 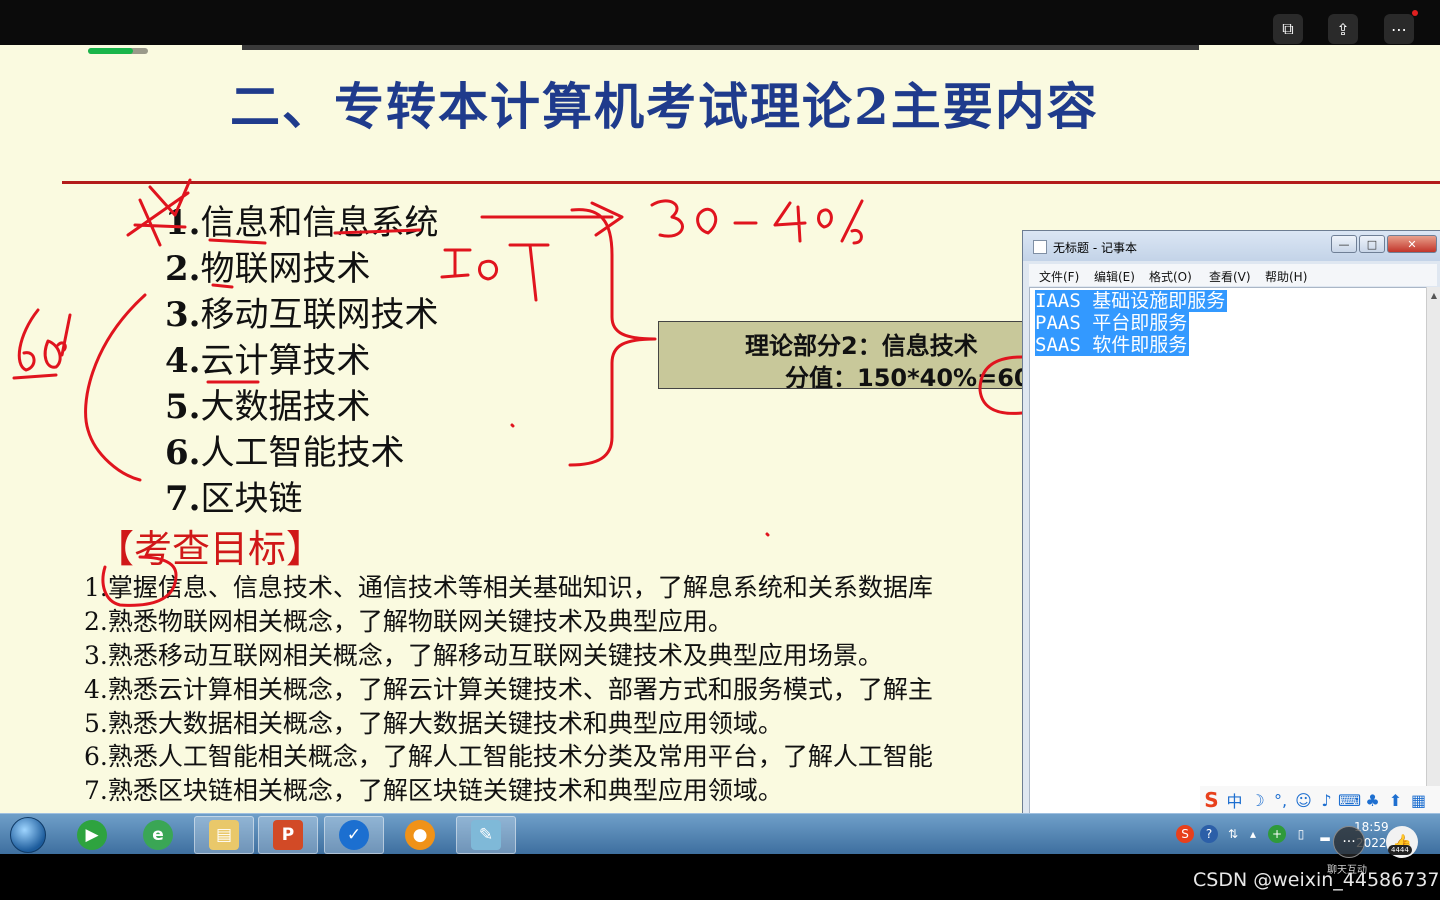 I want to click on recorder-icon: ●, so click(x=420, y=835).